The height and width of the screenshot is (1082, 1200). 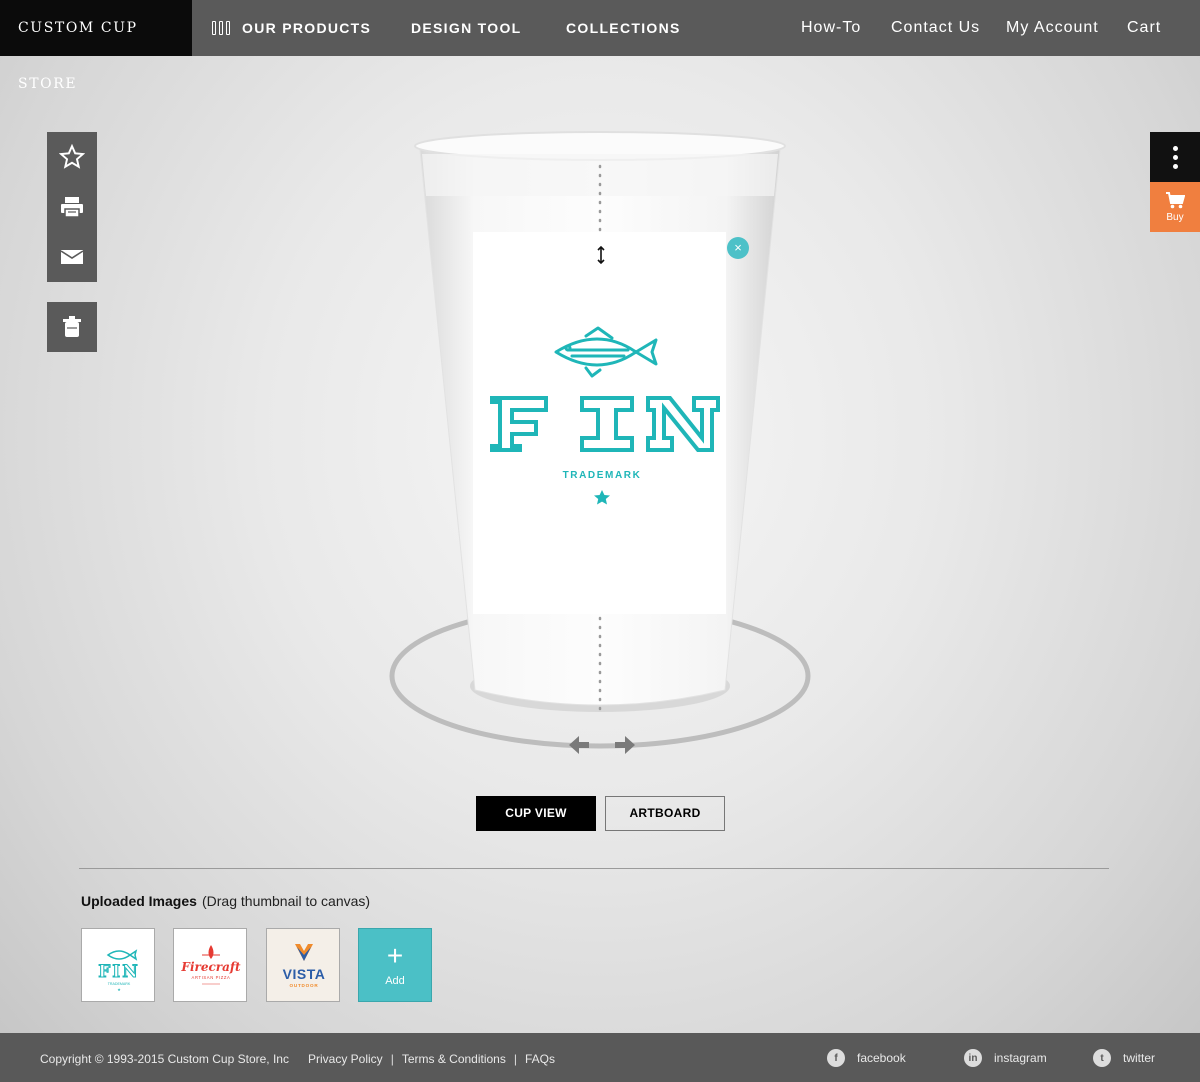 I want to click on svg-text: ARTISAN PIZZA, so click(x=211, y=977).